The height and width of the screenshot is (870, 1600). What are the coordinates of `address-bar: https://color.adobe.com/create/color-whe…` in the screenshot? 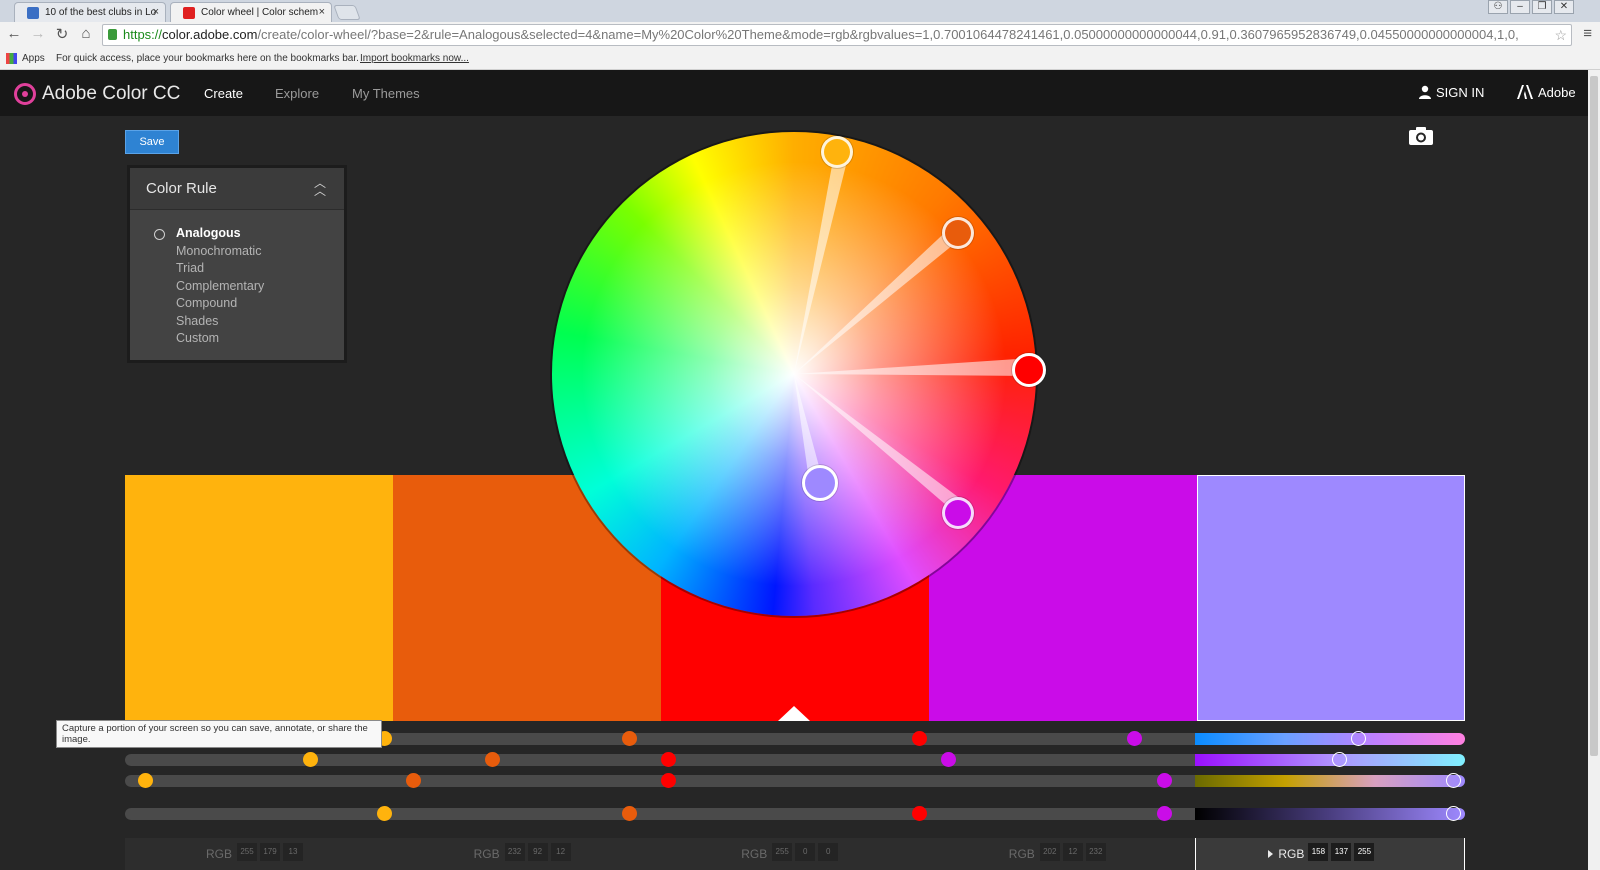 It's located at (837, 35).